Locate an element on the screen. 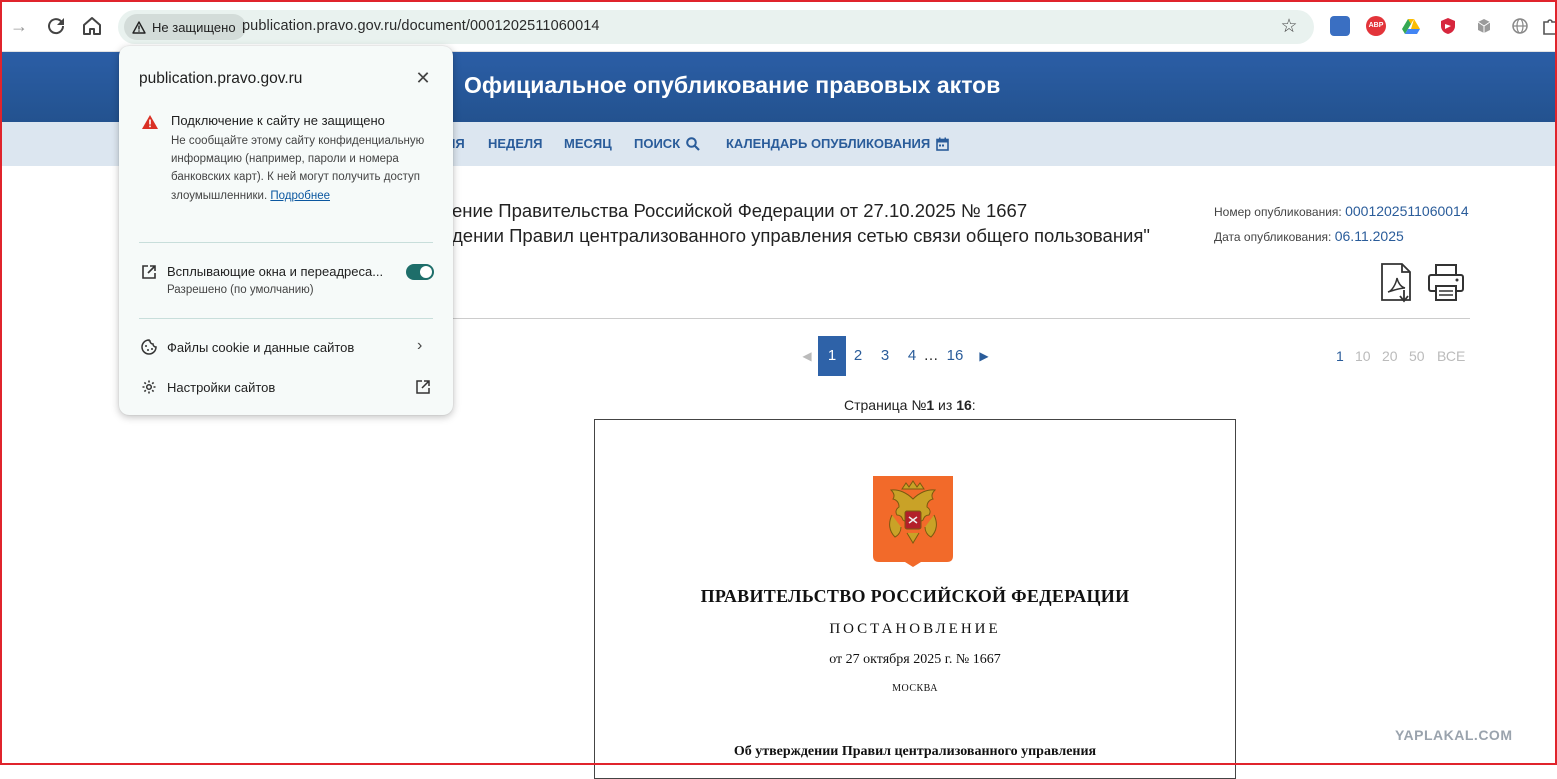 The width and height of the screenshot is (1557, 779). popup-warning-title: Подключение к сайту не защищено is located at coordinates (278, 120).